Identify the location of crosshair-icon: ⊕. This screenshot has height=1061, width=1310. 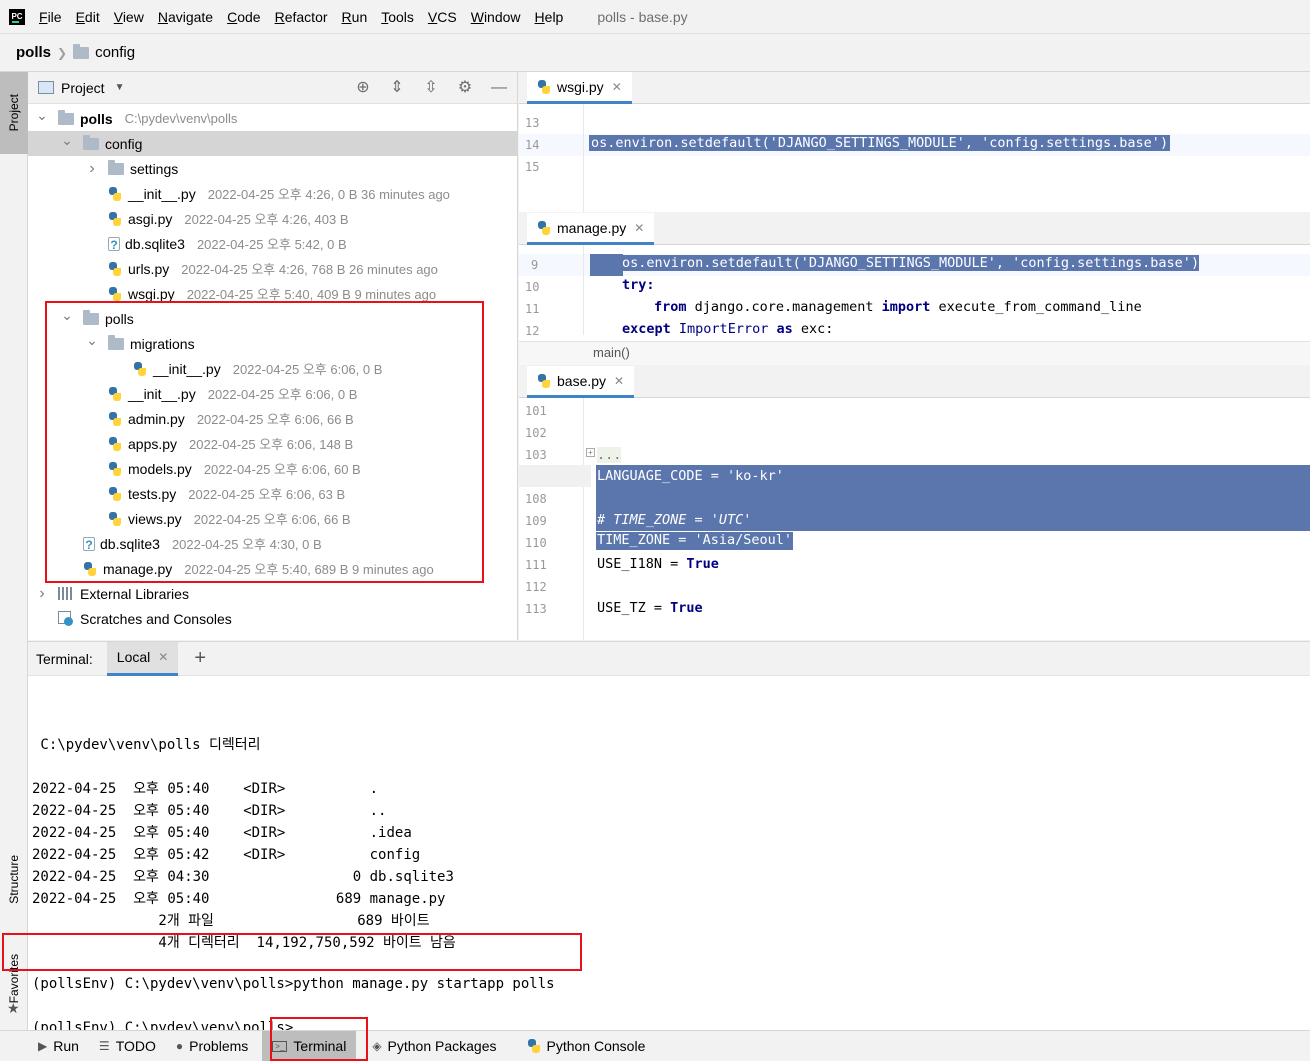
(363, 88).